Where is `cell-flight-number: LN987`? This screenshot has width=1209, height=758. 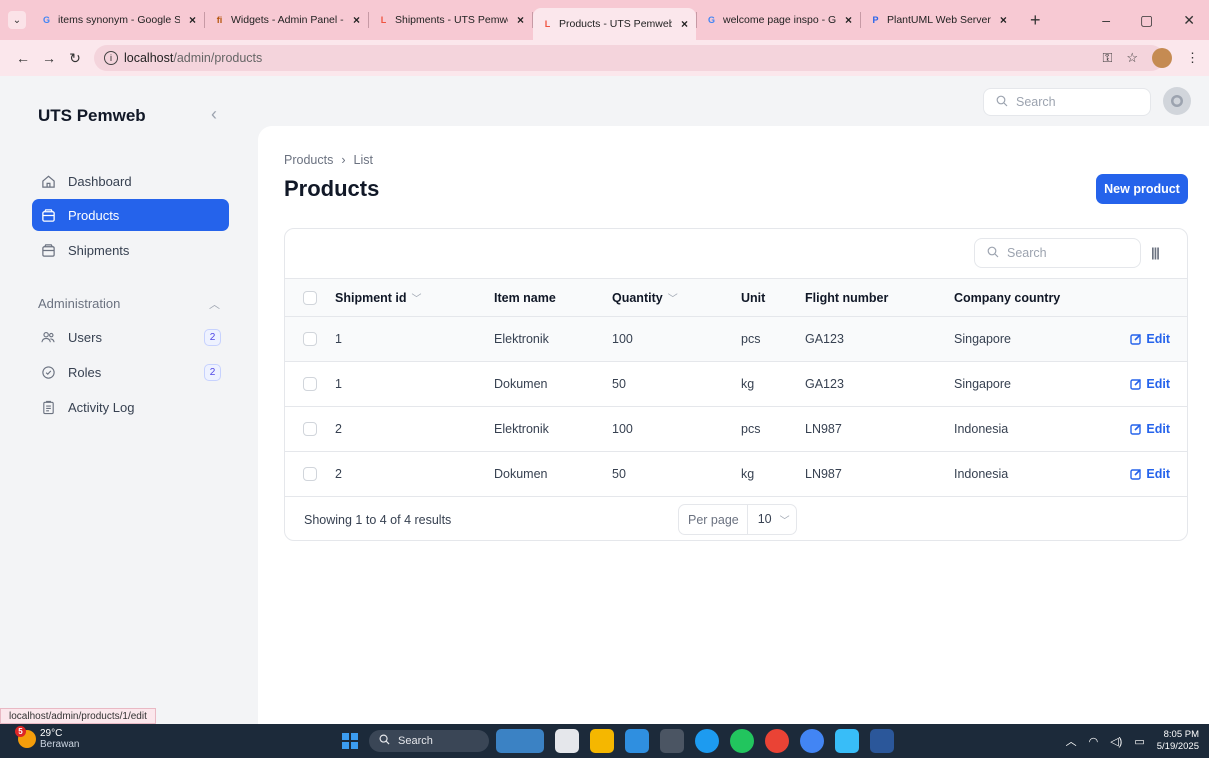
cell-flight-number: LN987 is located at coordinates (823, 429).